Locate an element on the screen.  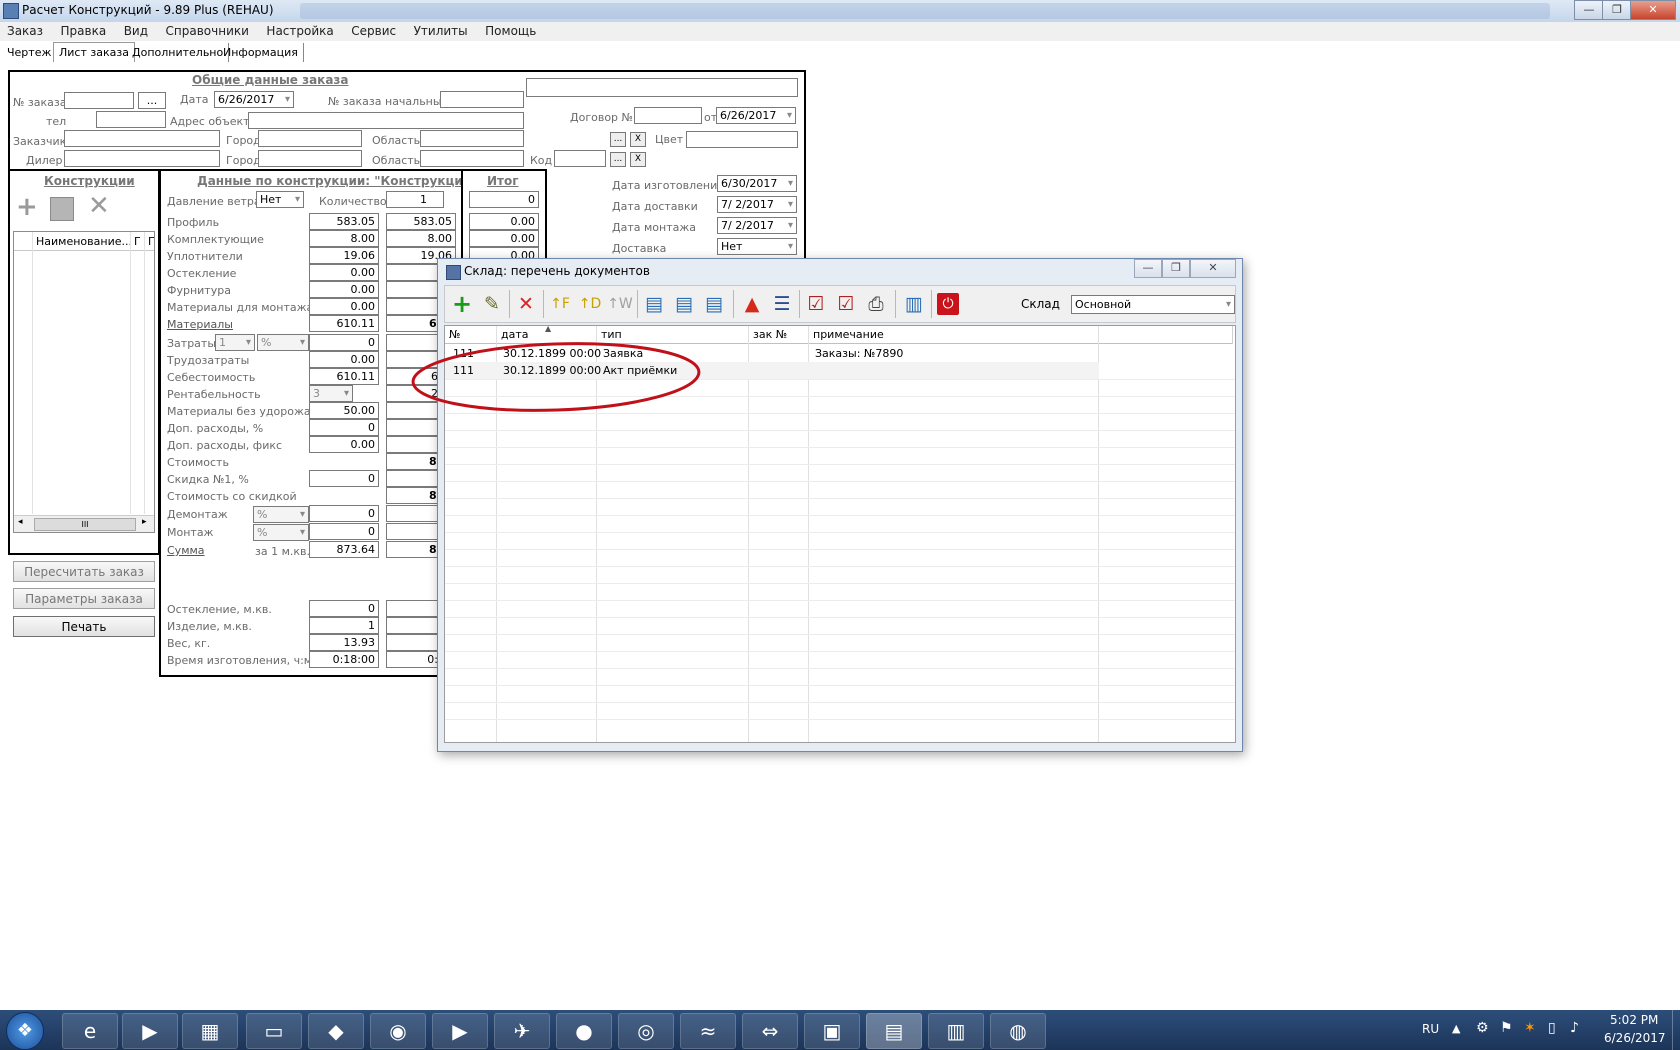
item-sqm-value-1: 1 is located at coordinates (344, 625).